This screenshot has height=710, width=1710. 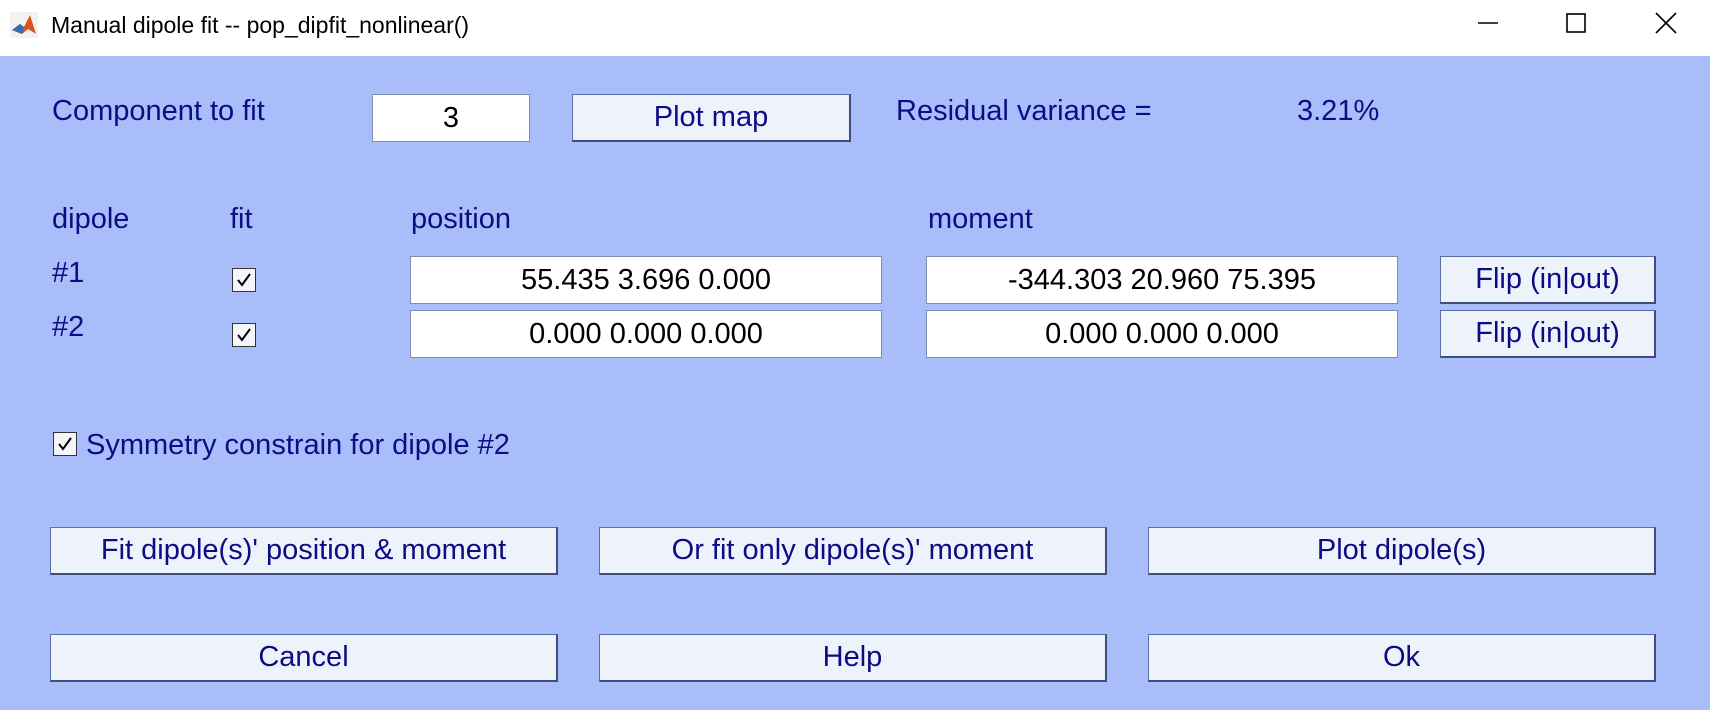 I want to click on cancel-button: Cancel, so click(x=304, y=658).